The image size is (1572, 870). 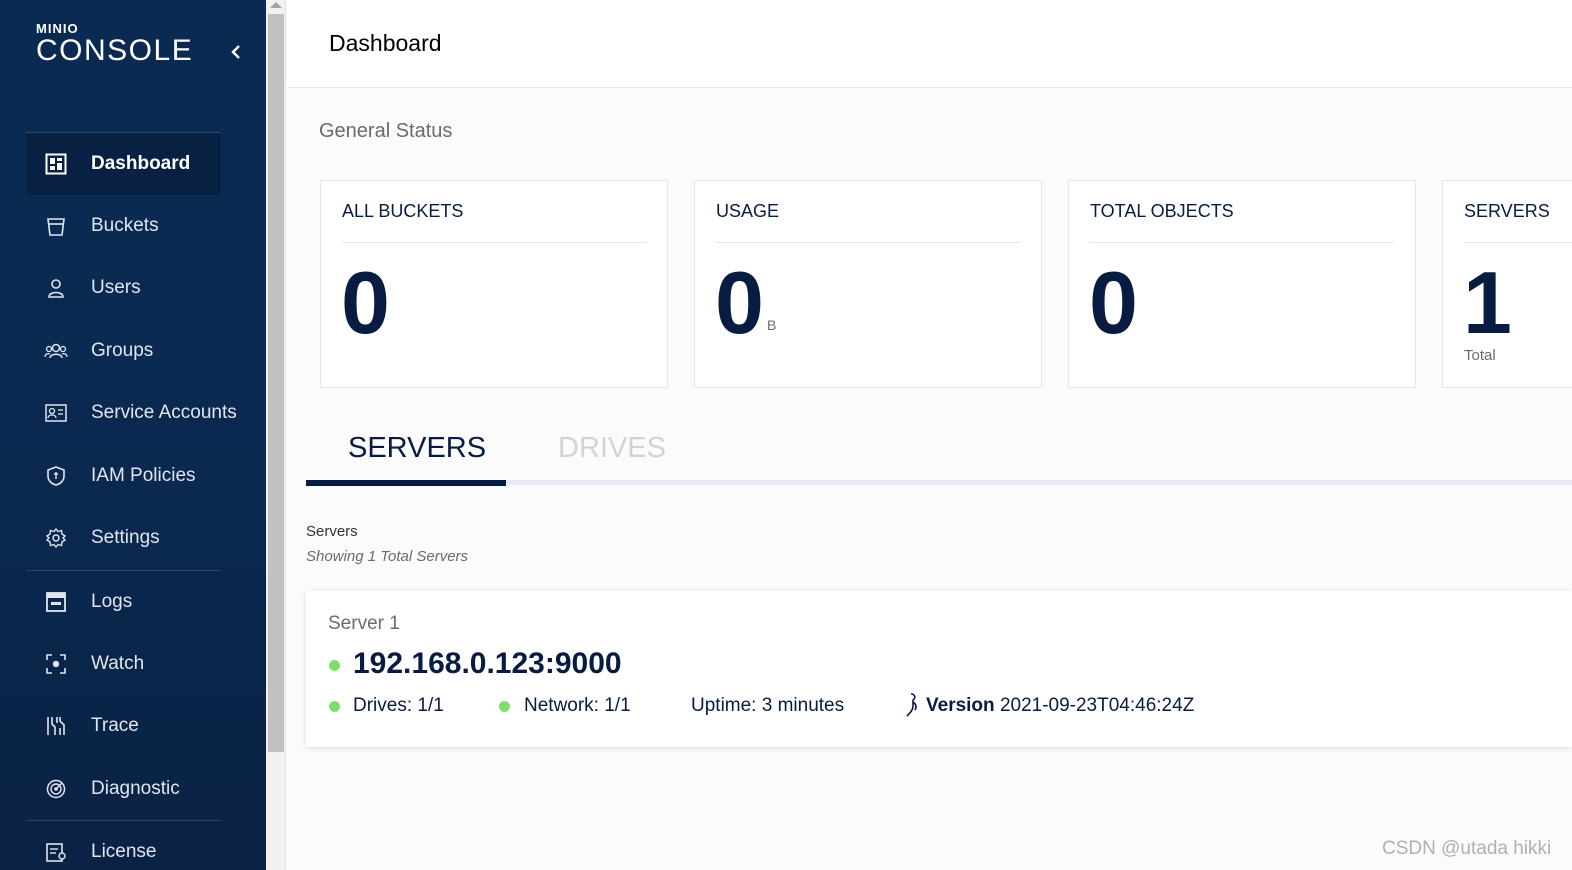 I want to click on logs-icon, so click(x=56, y=602).